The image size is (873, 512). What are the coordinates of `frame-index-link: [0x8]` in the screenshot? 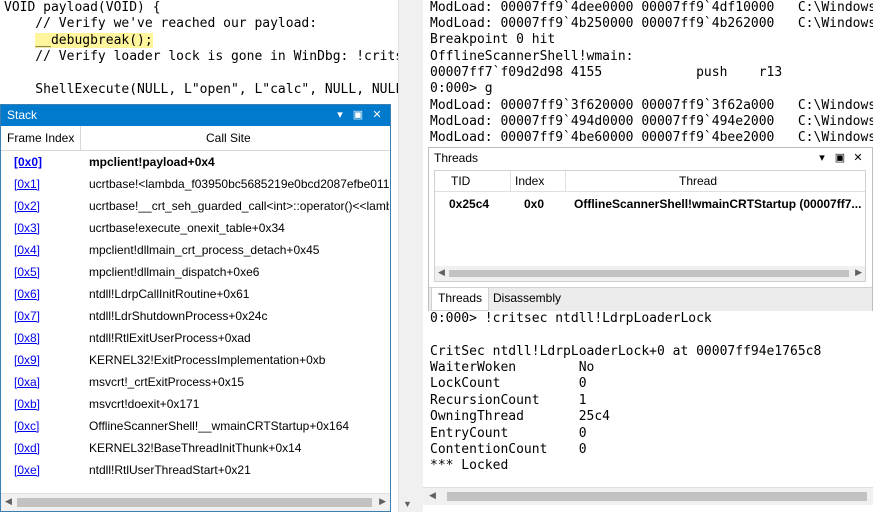 It's located at (27, 338).